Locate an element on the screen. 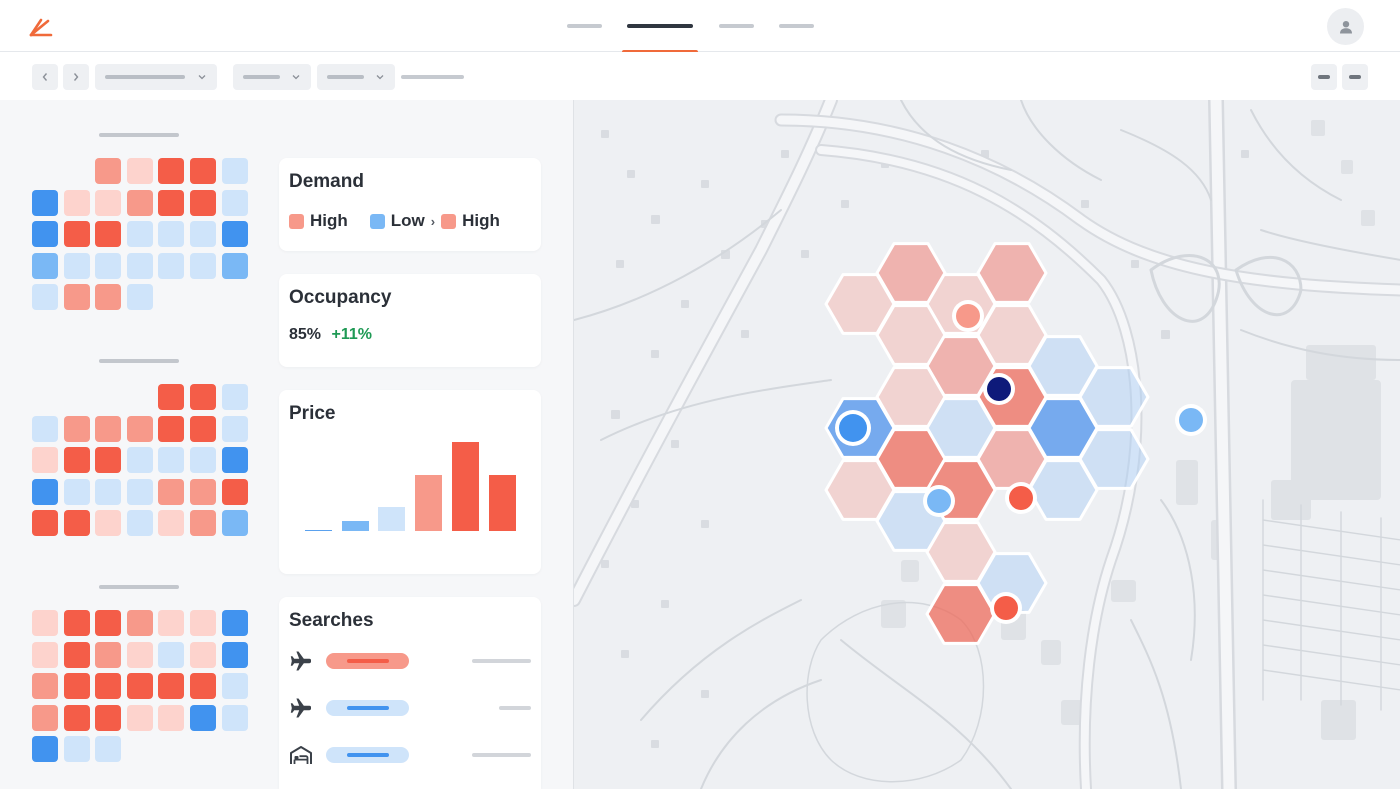 The height and width of the screenshot is (789, 1400). marker-blue-large is located at coordinates (853, 428).